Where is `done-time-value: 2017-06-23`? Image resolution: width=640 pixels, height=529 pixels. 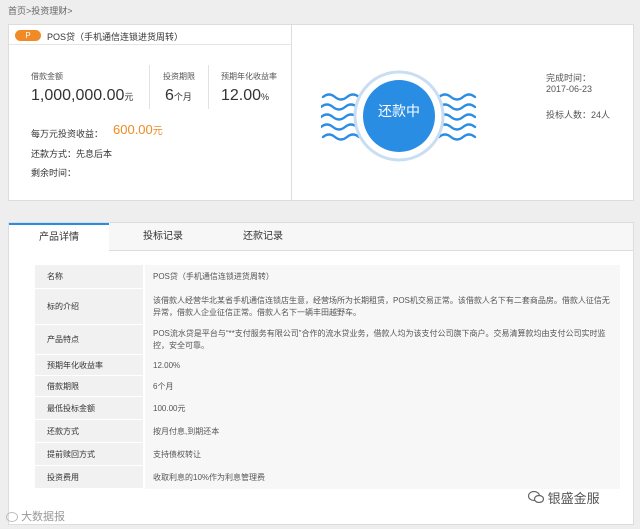
done-time-value: 2017-06-23 is located at coordinates (569, 89).